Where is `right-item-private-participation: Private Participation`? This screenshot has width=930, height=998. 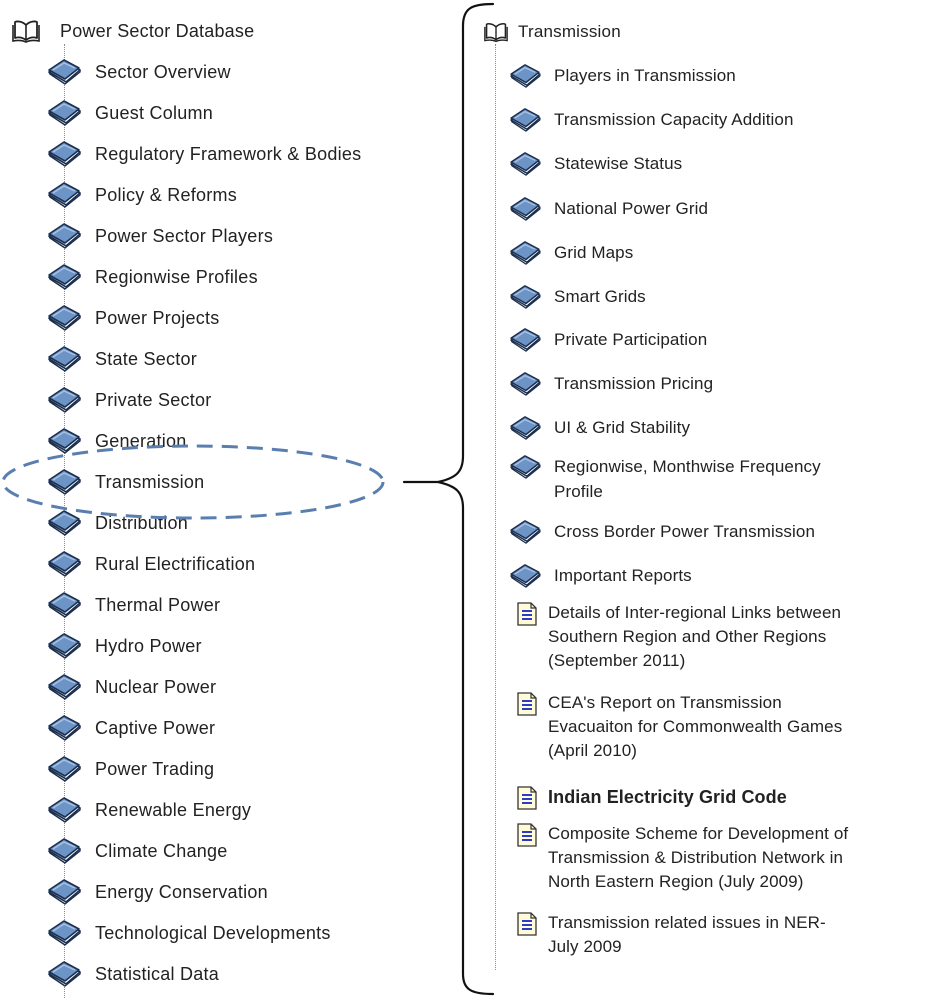
right-item-private-participation: Private Participation is located at coordinates (607, 340).